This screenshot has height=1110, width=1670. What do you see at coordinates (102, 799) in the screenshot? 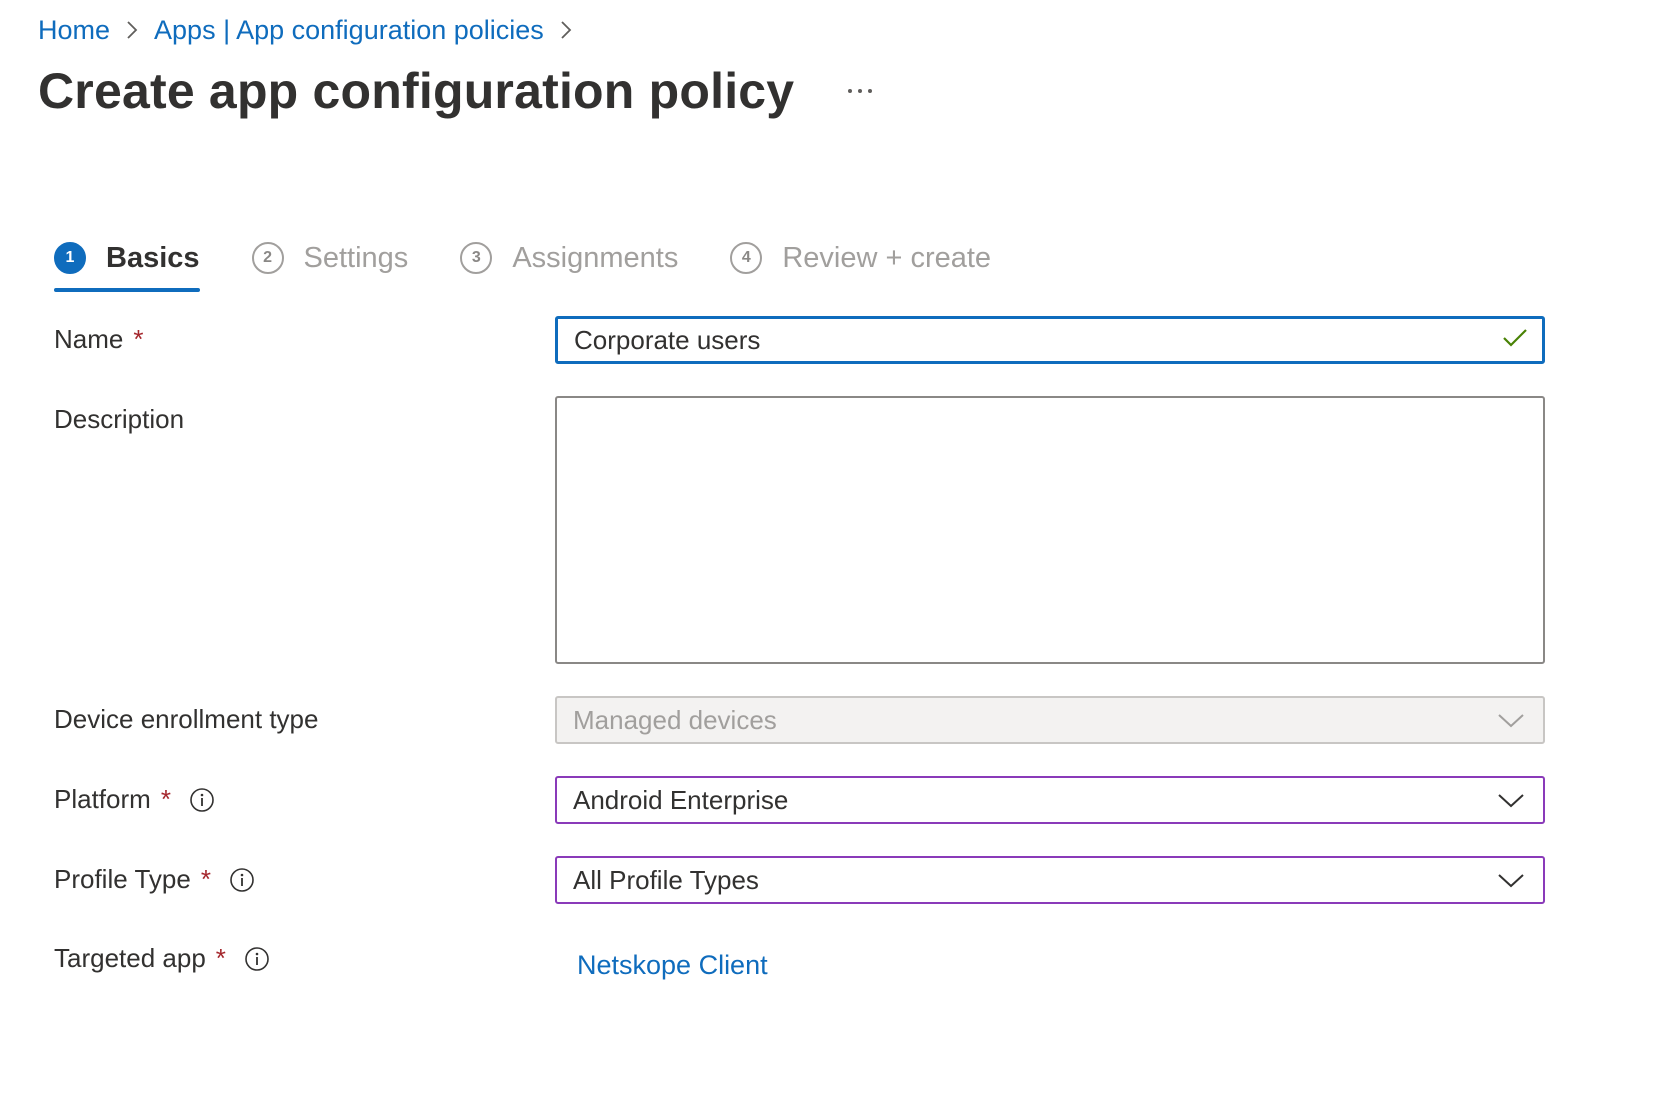
I see `platform-label-text: Platform` at bounding box center [102, 799].